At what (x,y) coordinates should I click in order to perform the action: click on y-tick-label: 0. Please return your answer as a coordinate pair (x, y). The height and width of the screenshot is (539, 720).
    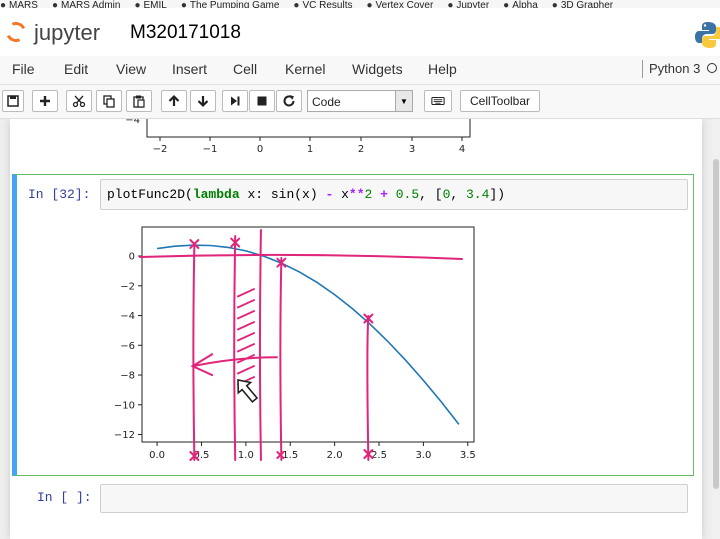
    Looking at the image, I should click on (132, 257).